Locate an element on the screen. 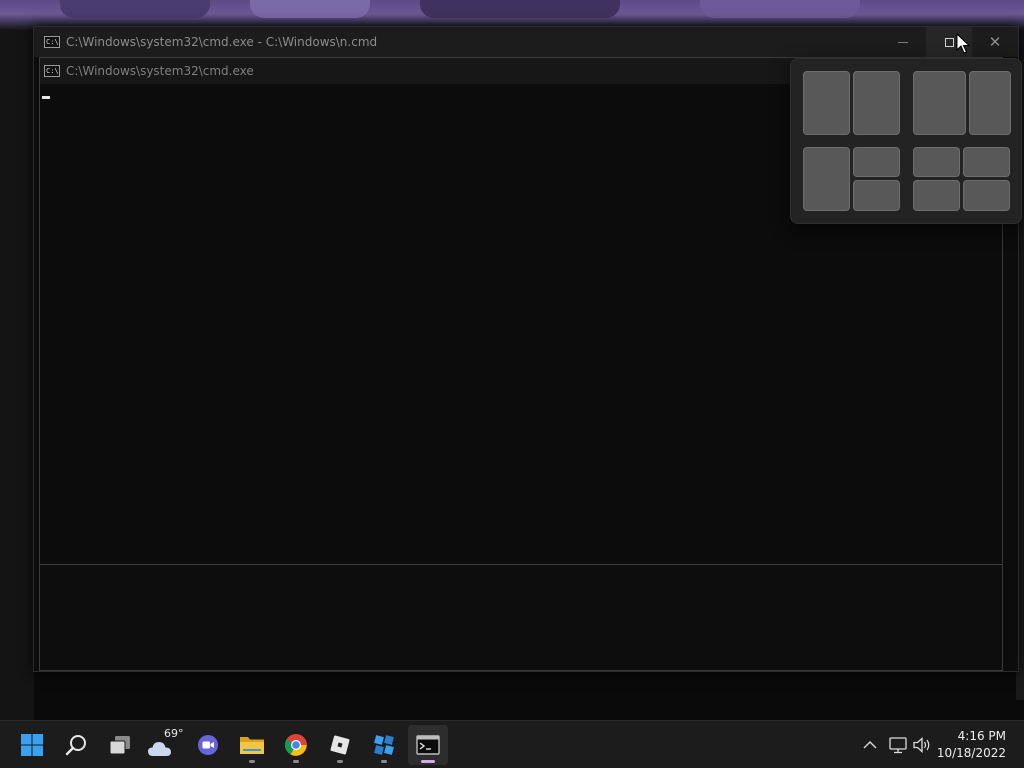  minimize-icon is located at coordinates (903, 42).